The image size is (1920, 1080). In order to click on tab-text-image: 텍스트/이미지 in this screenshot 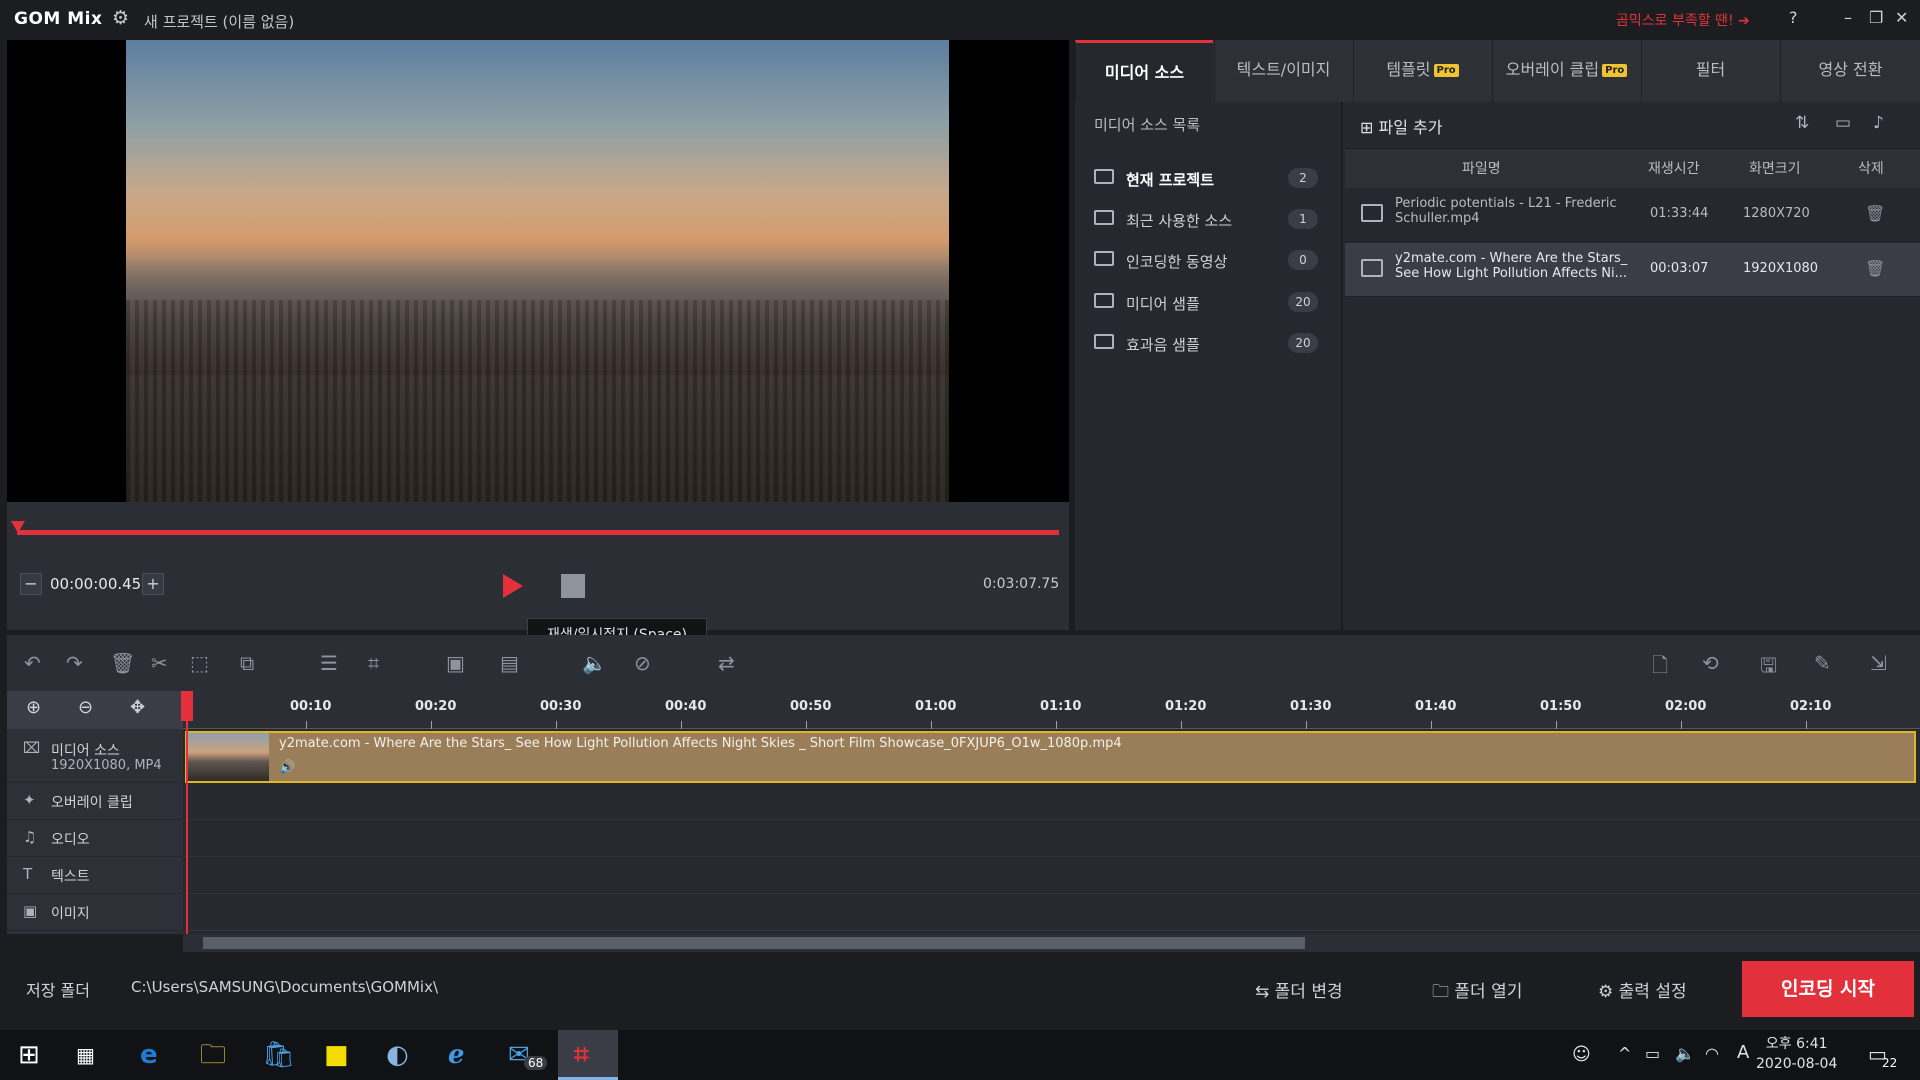, I will do `click(1283, 71)`.